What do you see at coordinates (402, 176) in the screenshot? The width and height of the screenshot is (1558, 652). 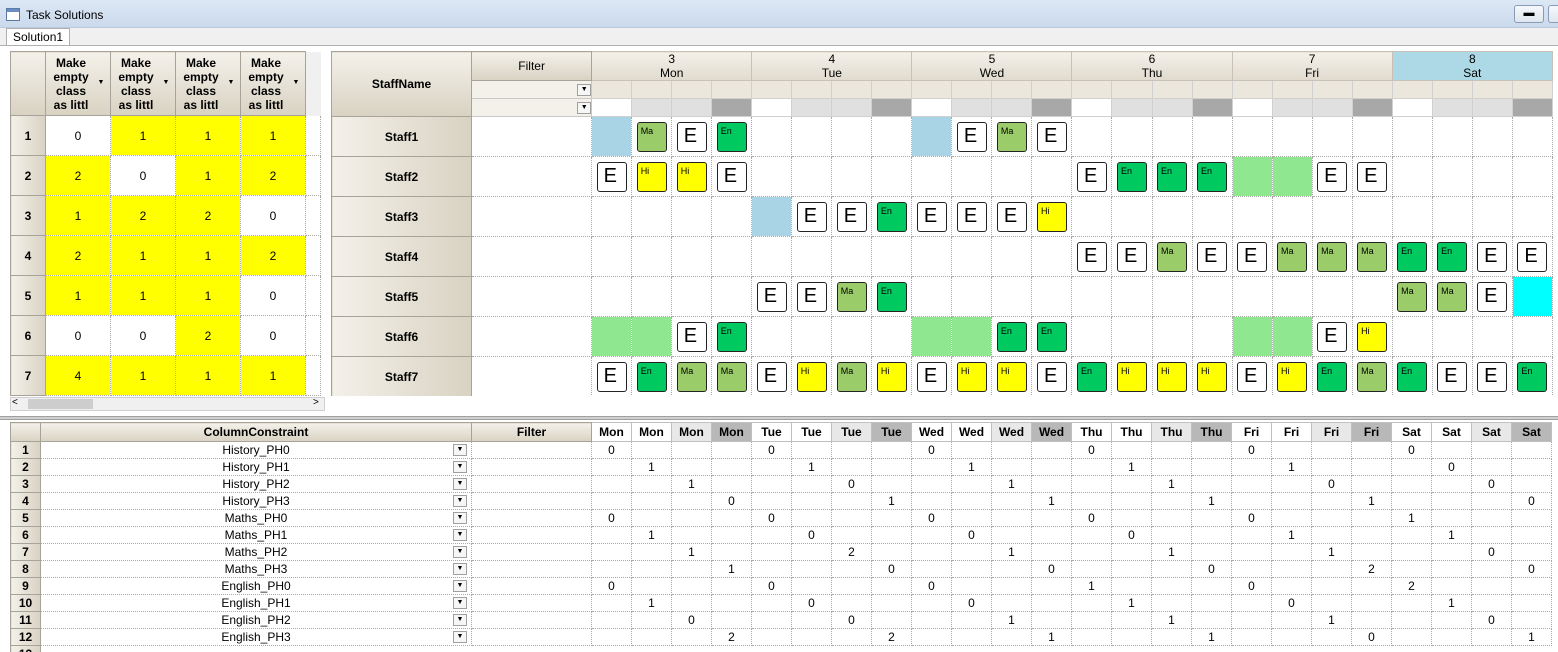 I see `staff-name: Staff2` at bounding box center [402, 176].